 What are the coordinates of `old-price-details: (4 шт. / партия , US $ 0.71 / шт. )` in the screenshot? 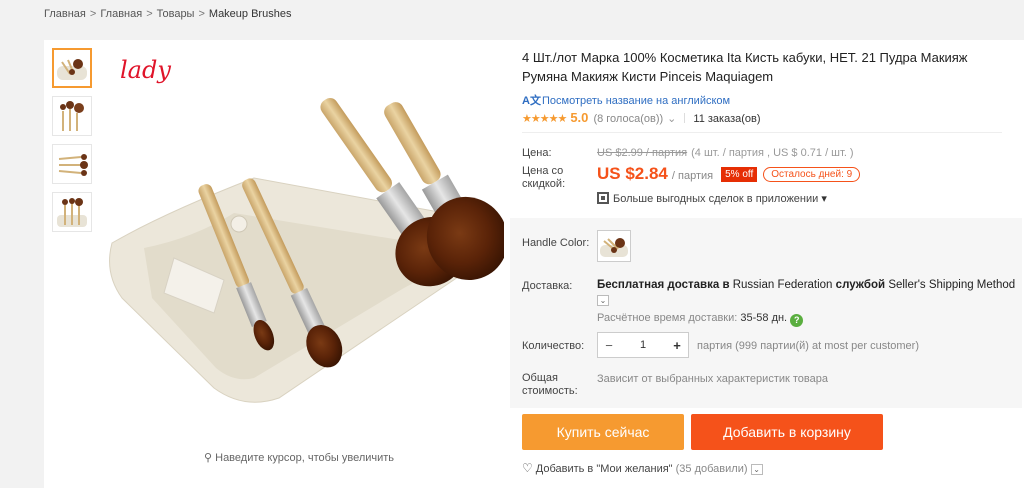 It's located at (772, 153).